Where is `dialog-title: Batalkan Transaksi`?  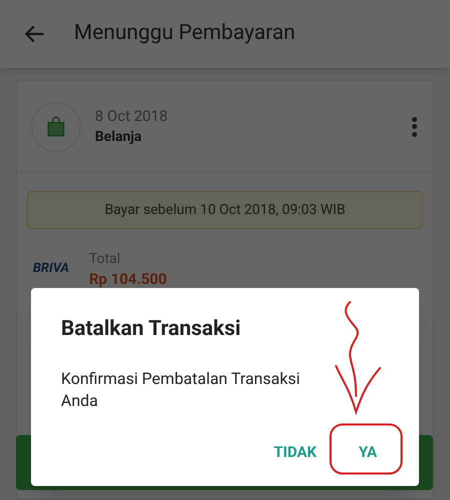
dialog-title: Batalkan Transaksi is located at coordinates (151, 329).